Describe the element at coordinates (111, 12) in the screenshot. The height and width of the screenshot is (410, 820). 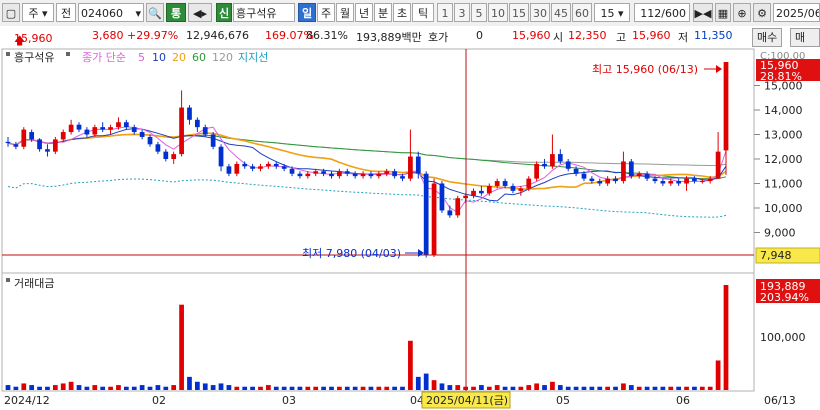
I see `code-input: 024060 ▾` at that location.